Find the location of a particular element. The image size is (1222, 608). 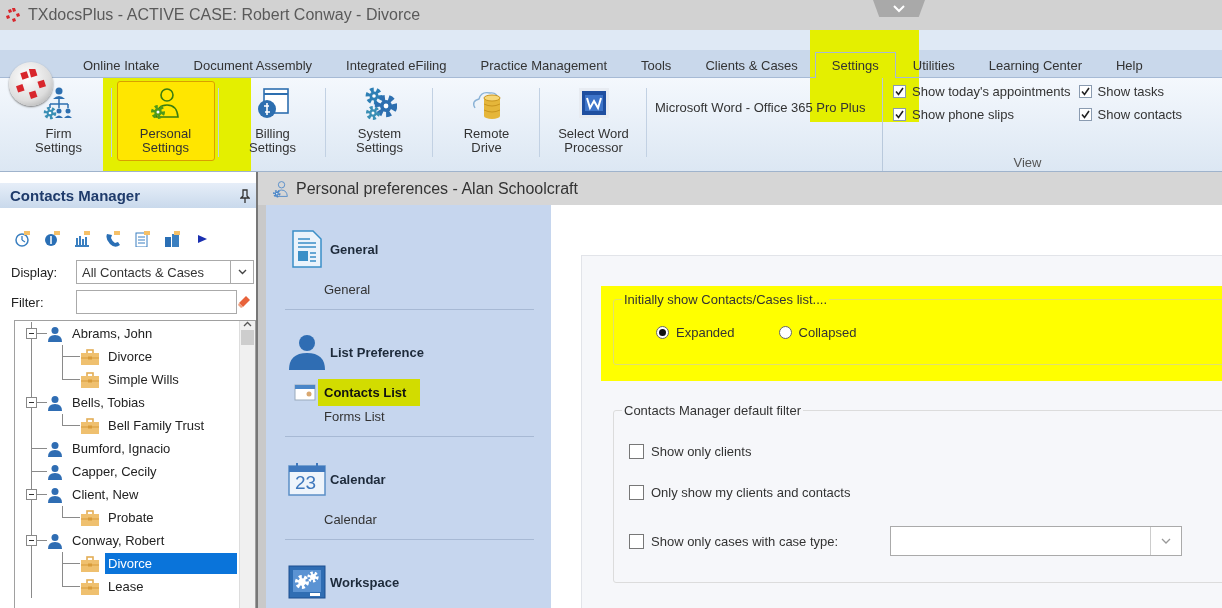

radio-label: Collapsed is located at coordinates (827, 332).